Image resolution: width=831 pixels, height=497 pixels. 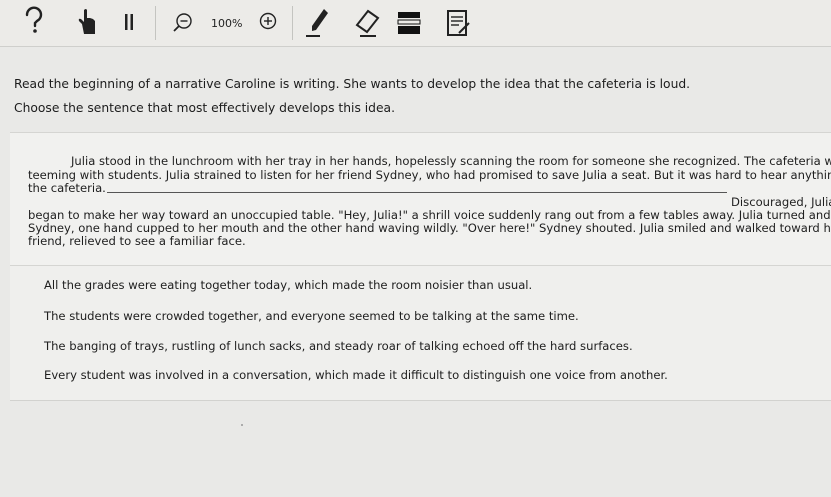 I want to click on pointer-hand-icon, so click(x=87, y=21).